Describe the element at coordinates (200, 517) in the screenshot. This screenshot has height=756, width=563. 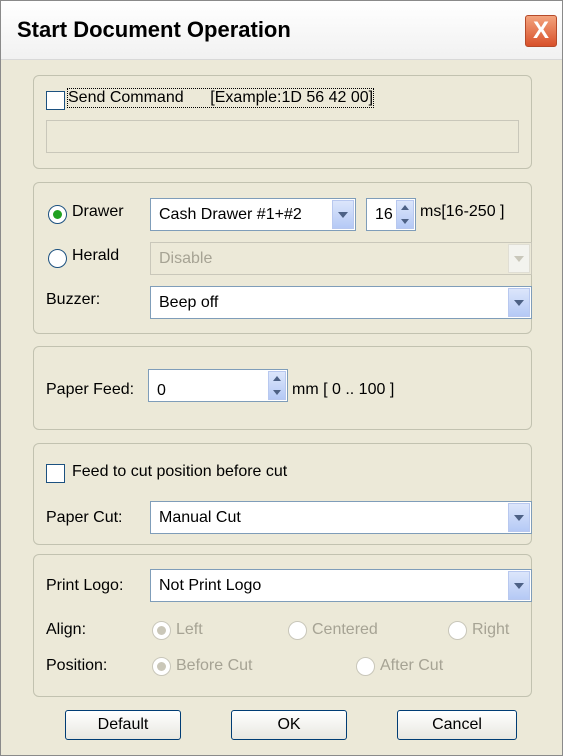
I see `paper-cut-select-value: Manual Cut` at that location.